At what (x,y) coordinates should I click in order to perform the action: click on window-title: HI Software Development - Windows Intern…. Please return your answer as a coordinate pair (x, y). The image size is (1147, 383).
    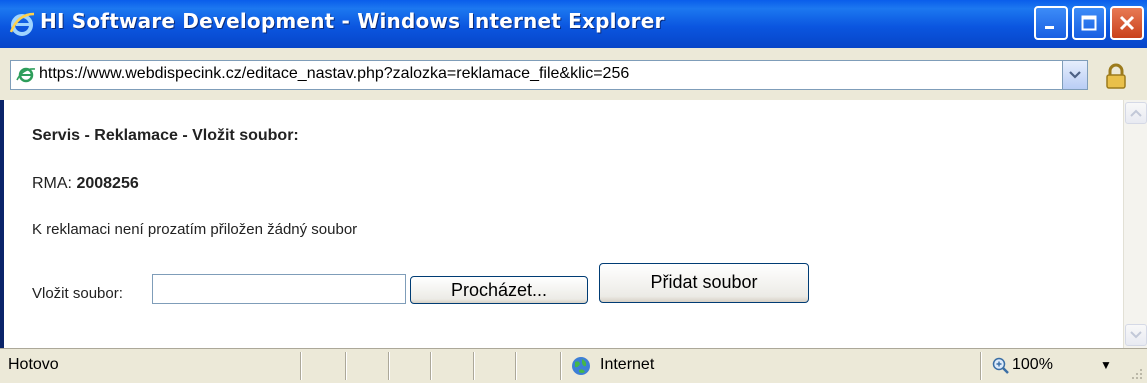
    Looking at the image, I should click on (352, 21).